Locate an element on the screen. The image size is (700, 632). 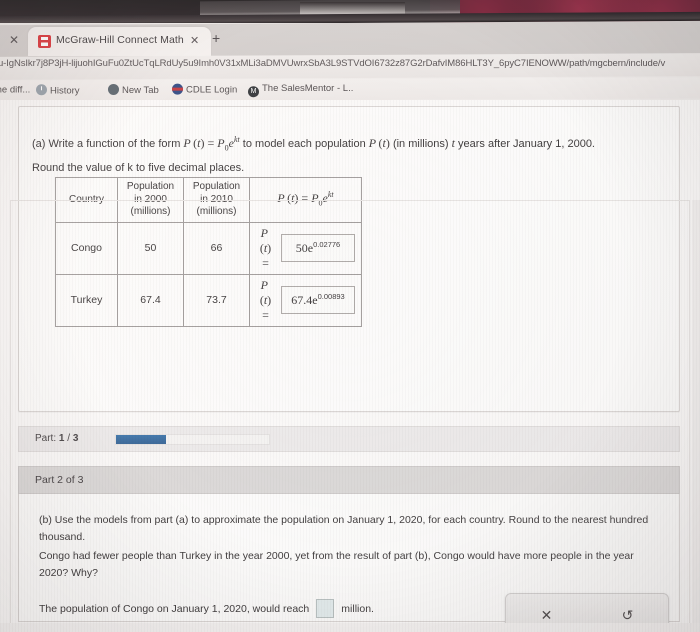
table-row: Congo 50 66 P (t) = 50e0.02776 is located at coordinates (208, 248).